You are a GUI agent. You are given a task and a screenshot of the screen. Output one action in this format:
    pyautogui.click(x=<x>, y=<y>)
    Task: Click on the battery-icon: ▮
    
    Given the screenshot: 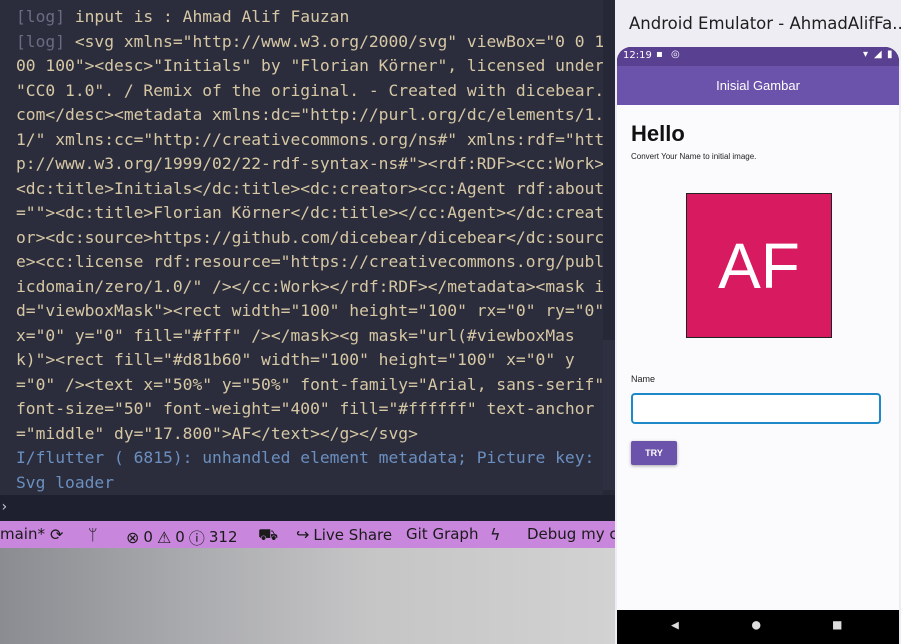 What is the action you would take?
    pyautogui.click(x=890, y=54)
    